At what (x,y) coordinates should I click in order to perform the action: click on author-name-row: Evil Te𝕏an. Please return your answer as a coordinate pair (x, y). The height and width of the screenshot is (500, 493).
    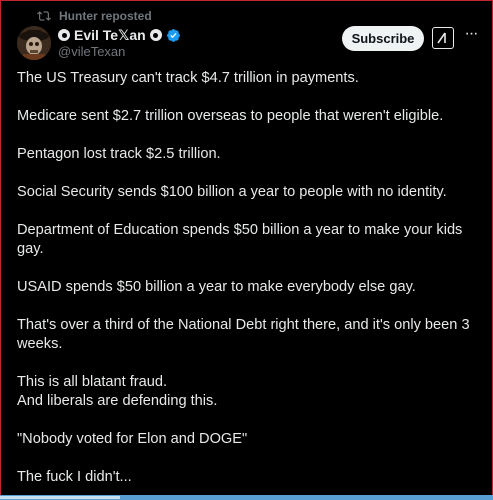
    Looking at the image, I should click on (119, 35).